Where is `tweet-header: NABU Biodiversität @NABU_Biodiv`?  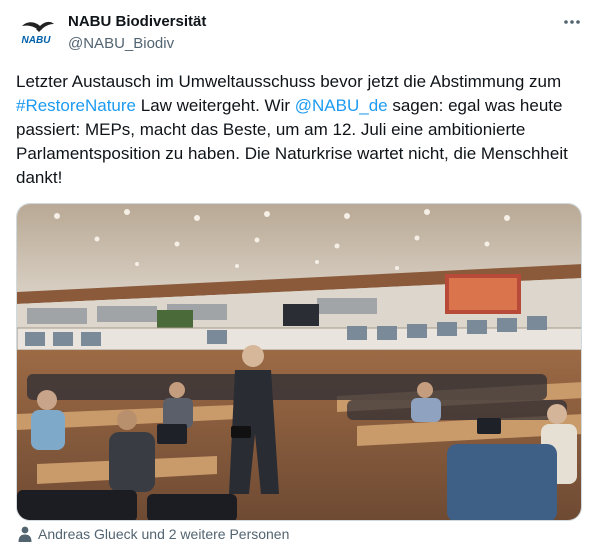 tweet-header: NABU Biodiversität @NABU_Biodiv is located at coordinates (137, 32).